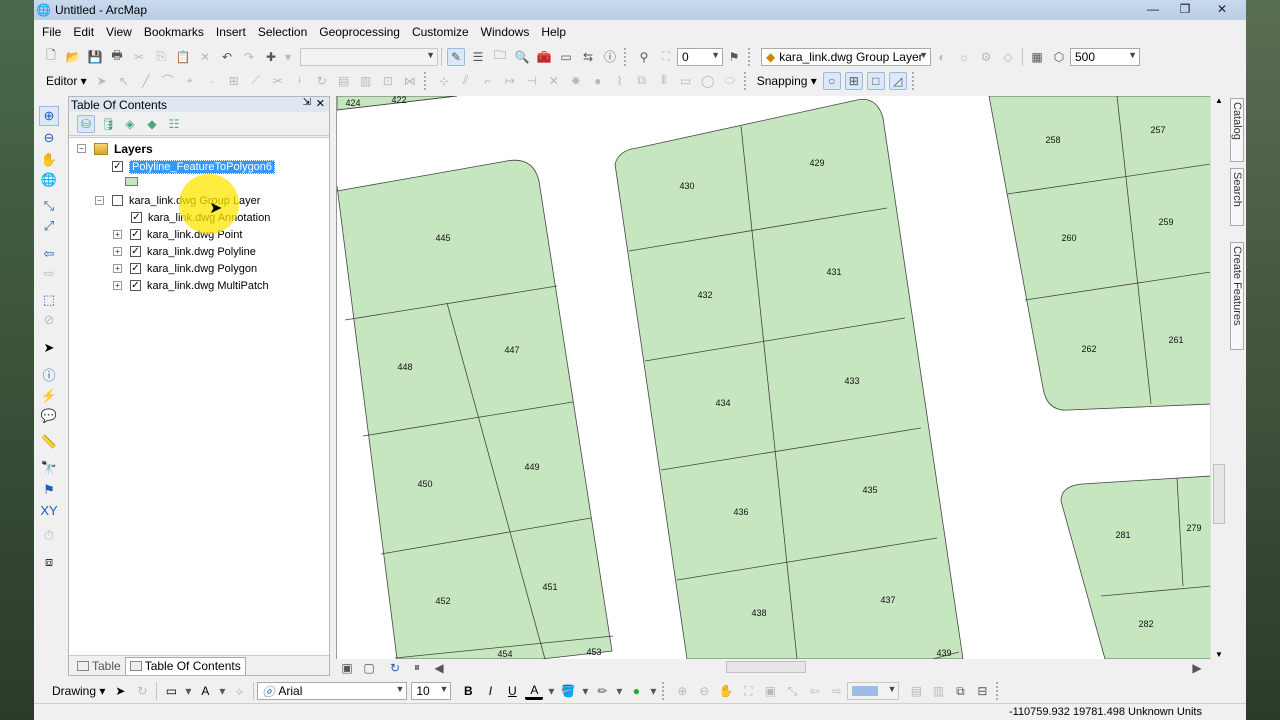 This screenshot has width=1280, height=720. Describe the element at coordinates (88, 32) in the screenshot. I see `menu-edit: Edit` at that location.